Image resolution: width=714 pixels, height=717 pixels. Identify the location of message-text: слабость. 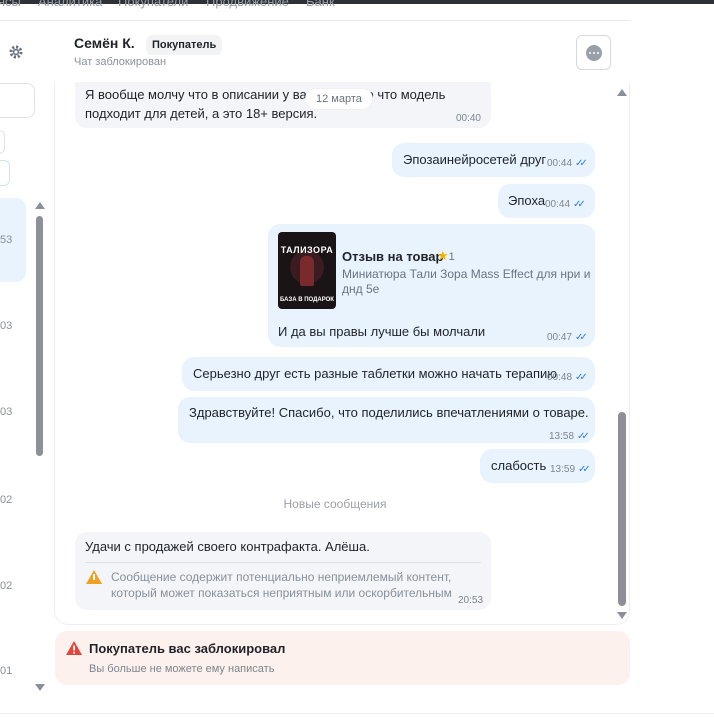
(519, 465).